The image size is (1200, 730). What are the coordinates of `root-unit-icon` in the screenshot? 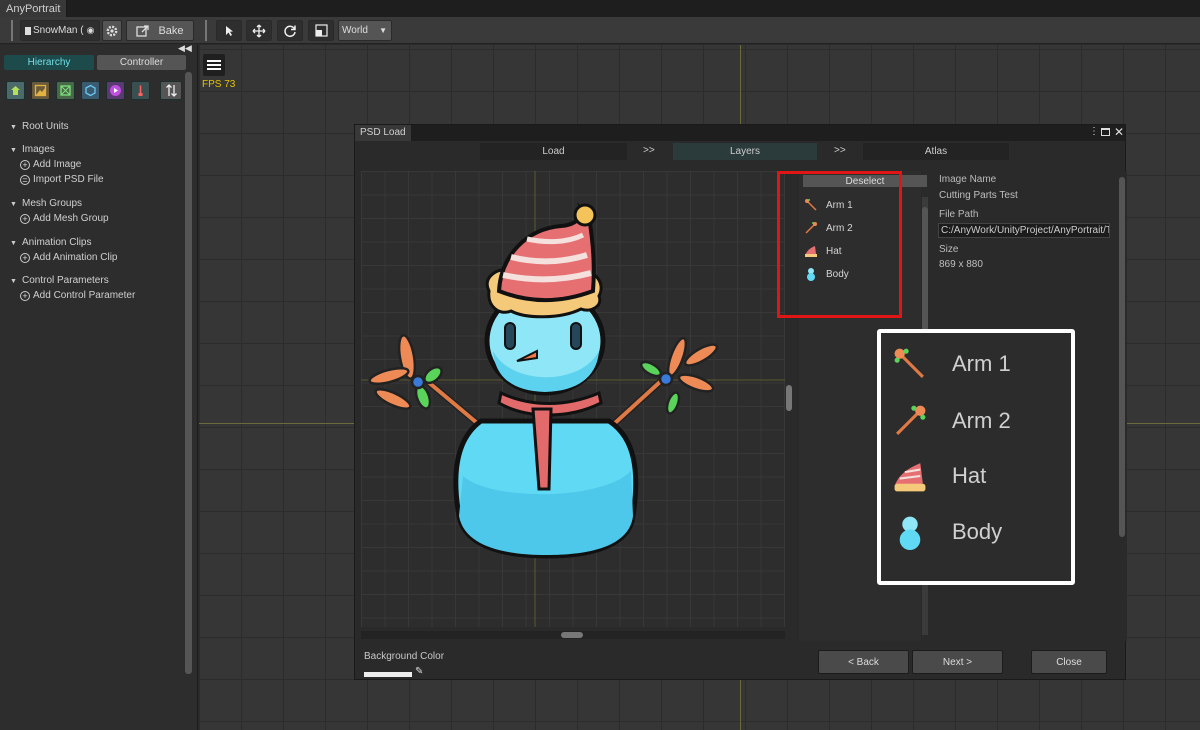 It's located at (15, 90).